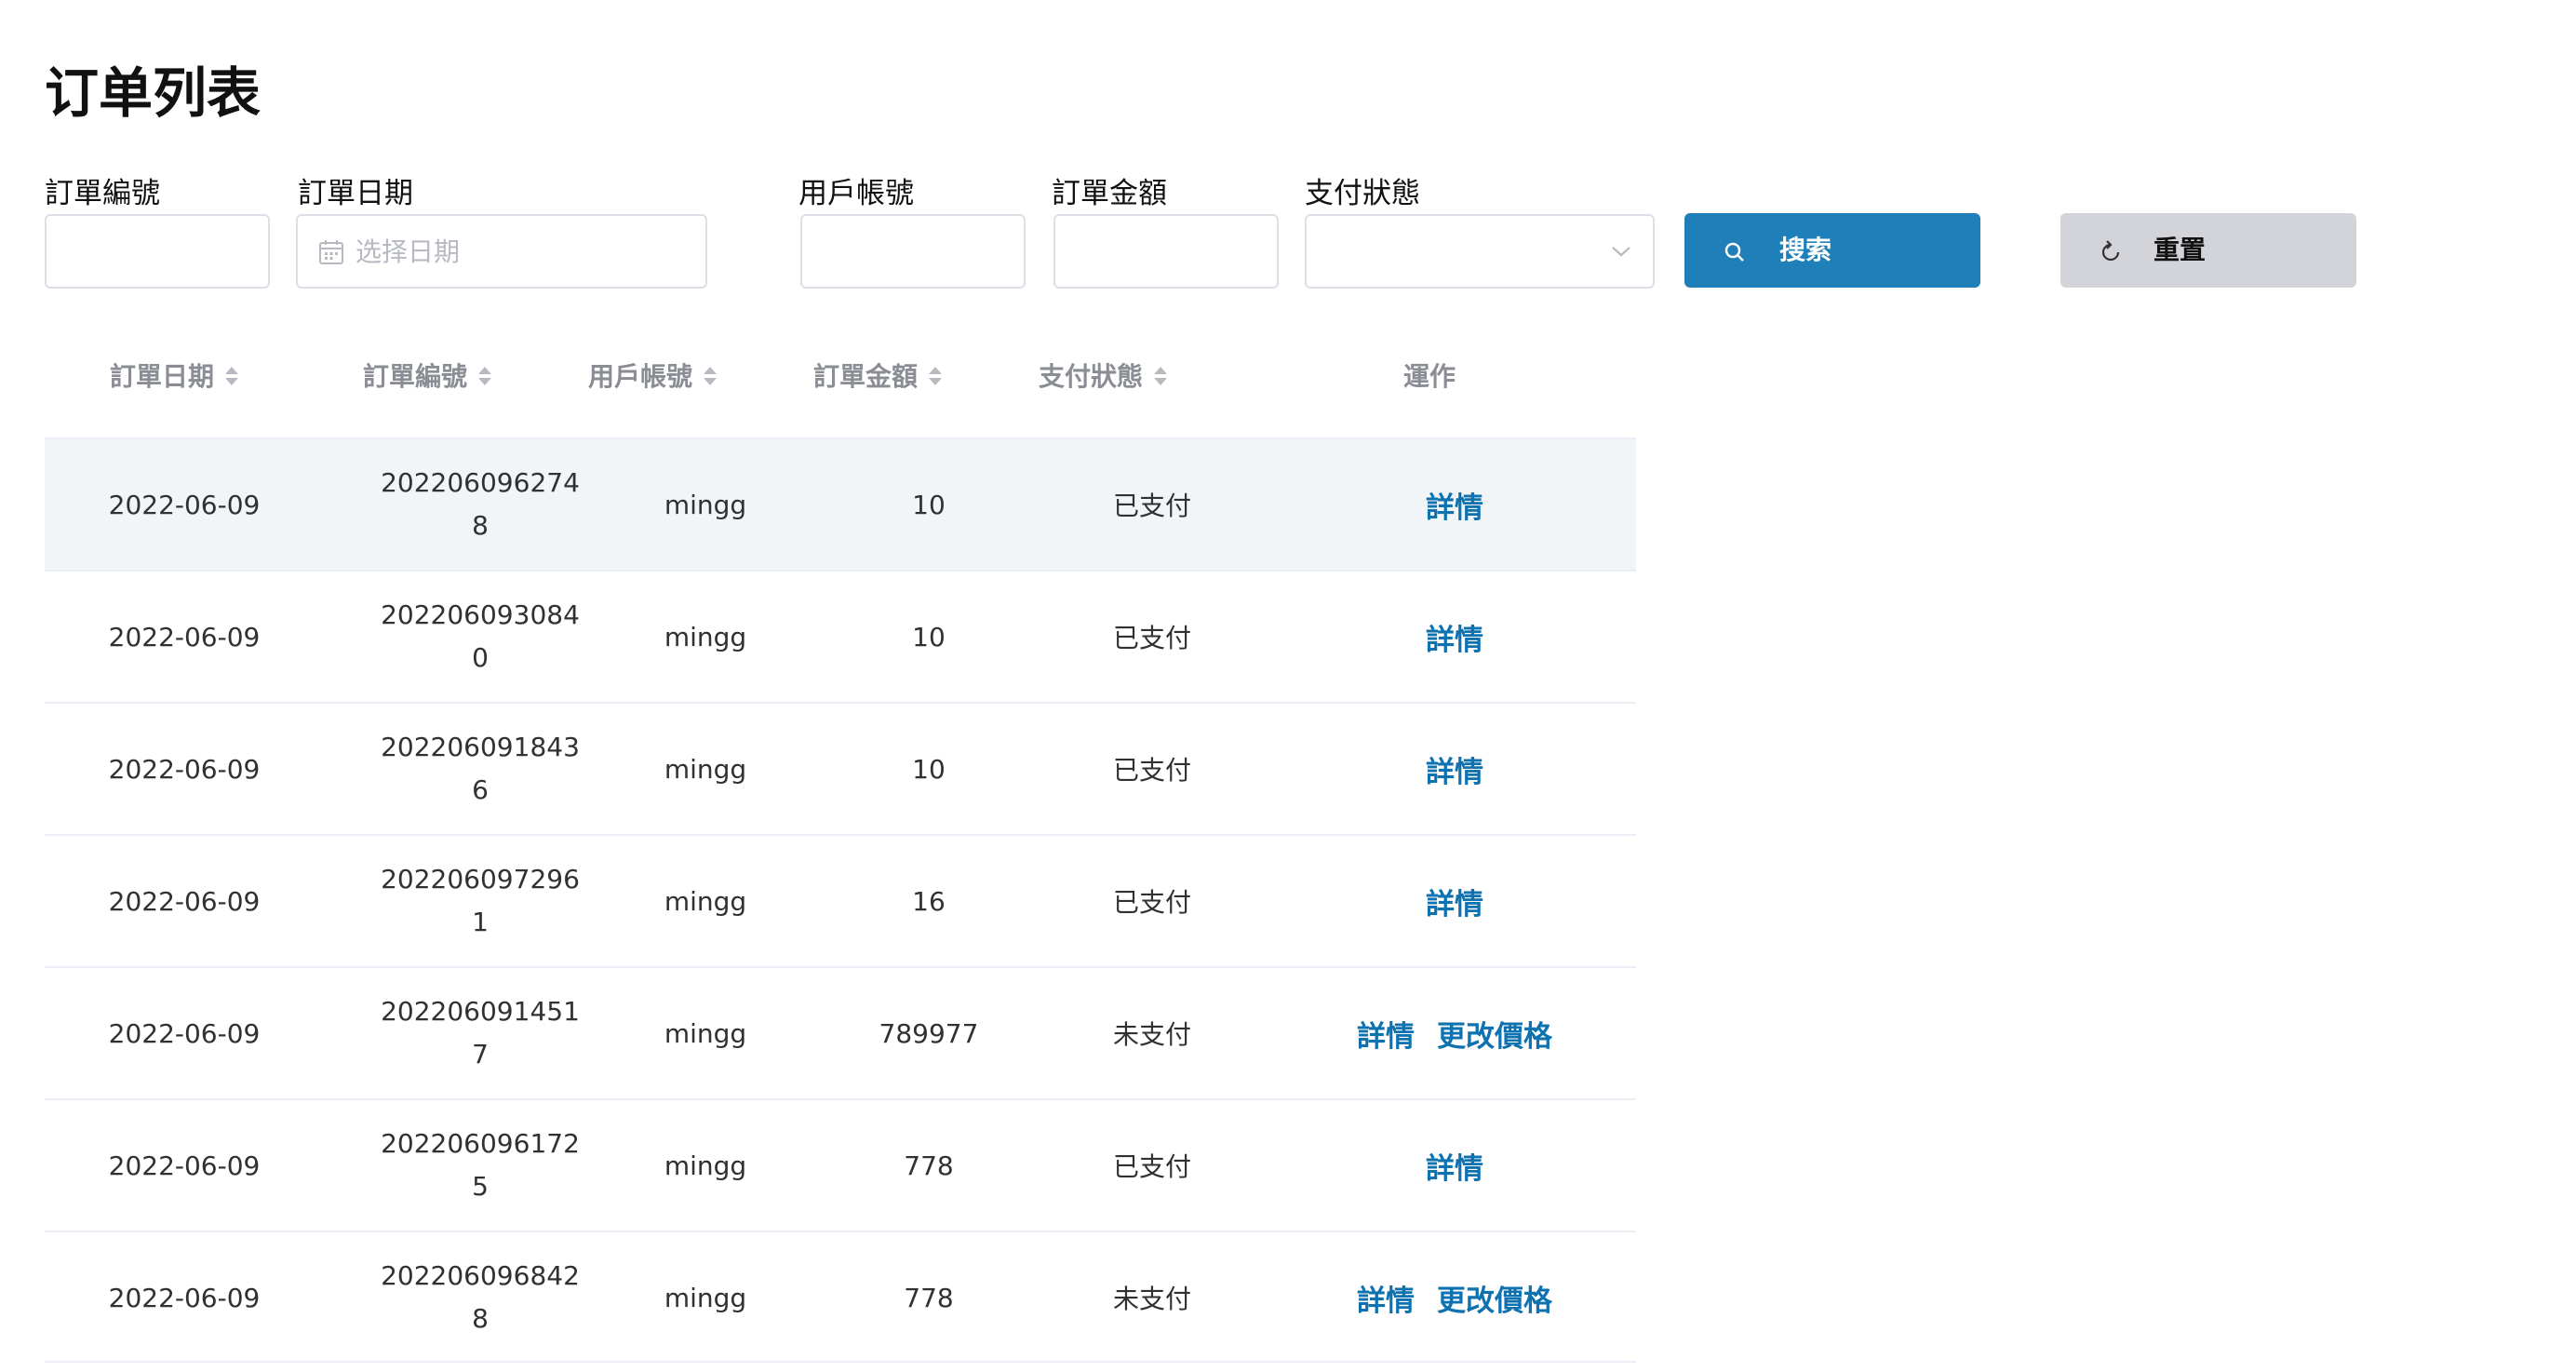  What do you see at coordinates (1109, 193) in the screenshot?
I see `amount-label: 訂單金額` at bounding box center [1109, 193].